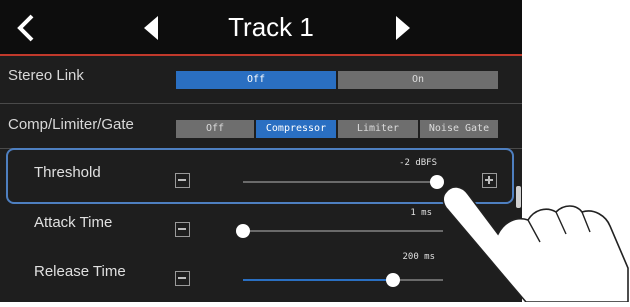  Describe the element at coordinates (378, 129) in the screenshot. I see `limiter-button: Limiter` at that location.